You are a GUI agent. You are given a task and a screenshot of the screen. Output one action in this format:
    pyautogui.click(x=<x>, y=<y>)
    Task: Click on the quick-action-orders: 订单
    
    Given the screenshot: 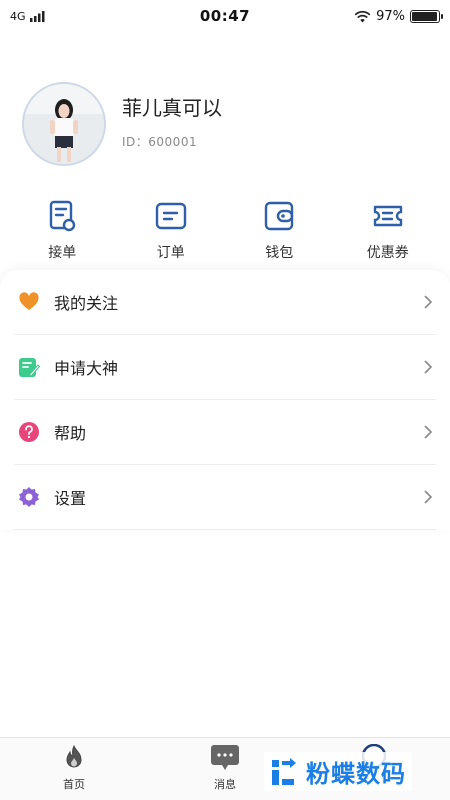 What is the action you would take?
    pyautogui.click(x=171, y=230)
    